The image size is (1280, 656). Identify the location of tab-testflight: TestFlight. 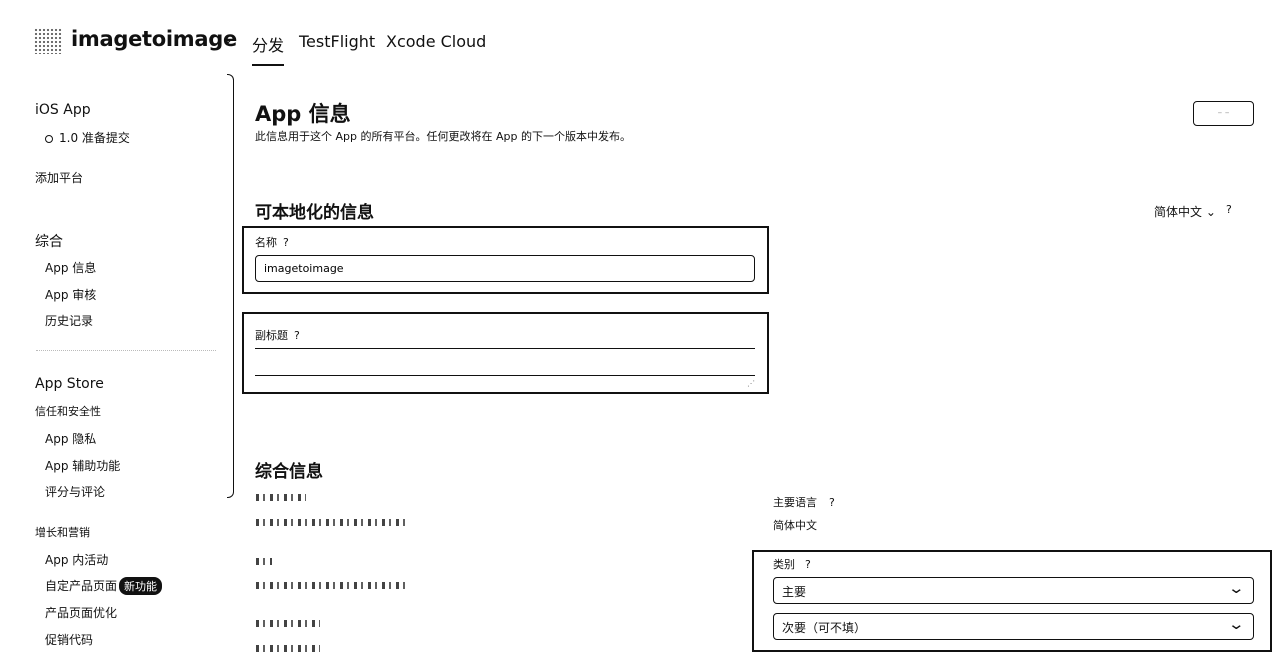
(337, 41).